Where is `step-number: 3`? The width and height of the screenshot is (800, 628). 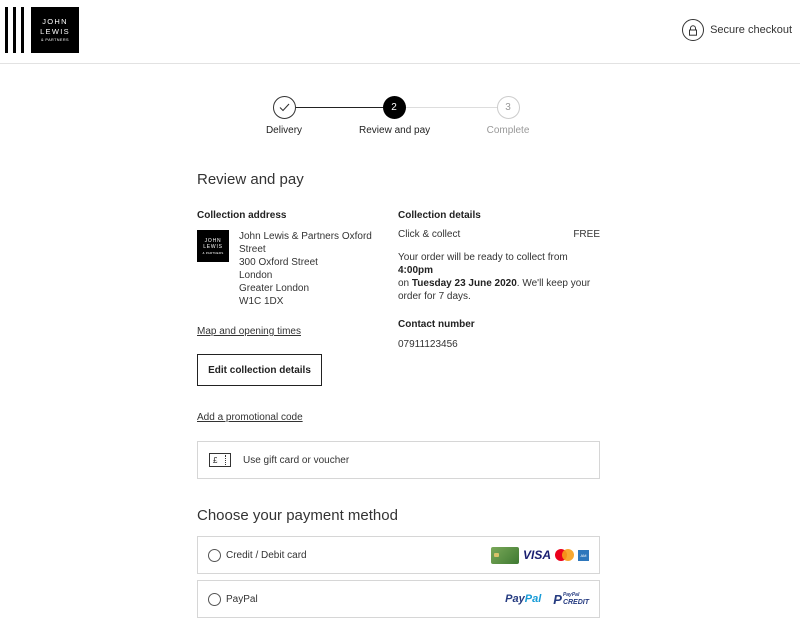 step-number: 3 is located at coordinates (508, 107).